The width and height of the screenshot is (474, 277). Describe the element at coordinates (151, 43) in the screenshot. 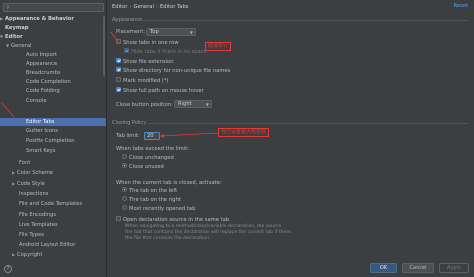

I see `checkbox-label: Show tabs in one row` at that location.